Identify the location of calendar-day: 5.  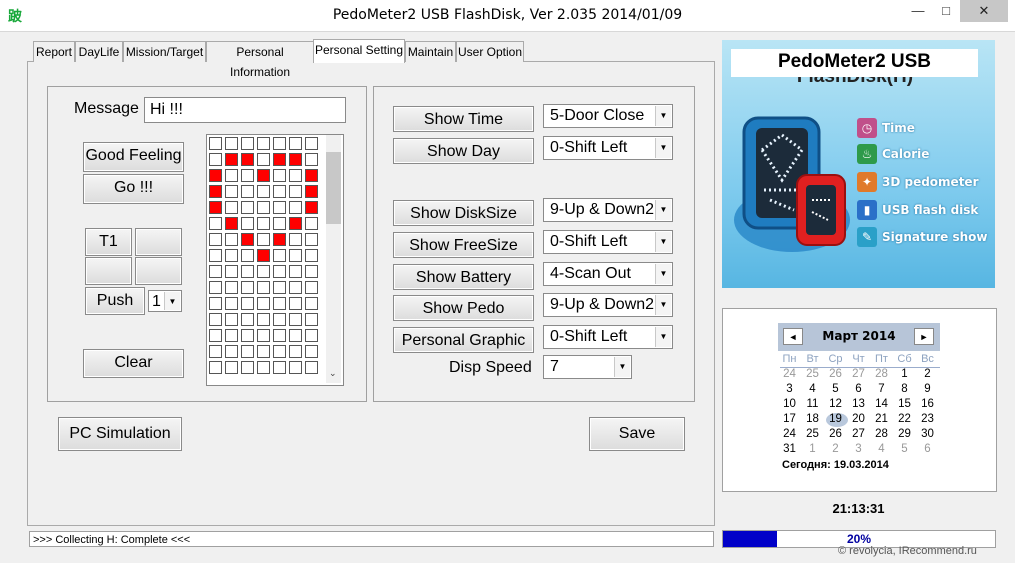
(835, 389).